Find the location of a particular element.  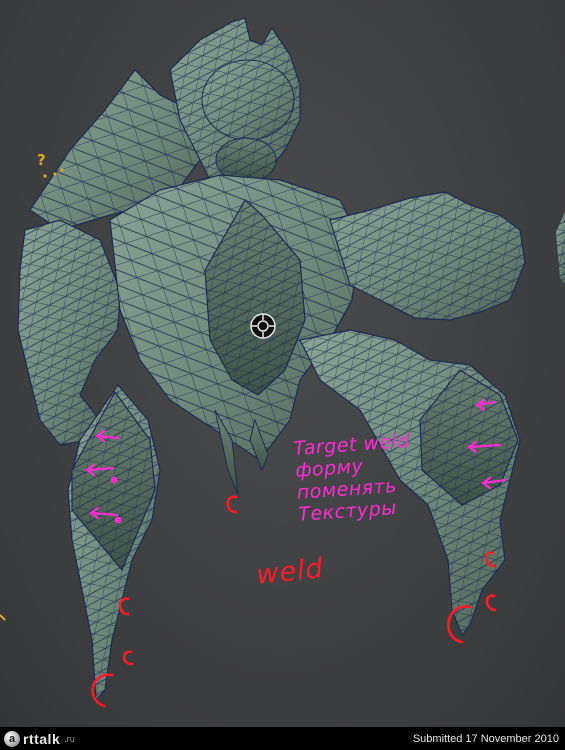

footer-bar: a rttalk .ru Submitted 17 November 2010 is located at coordinates (282, 738).